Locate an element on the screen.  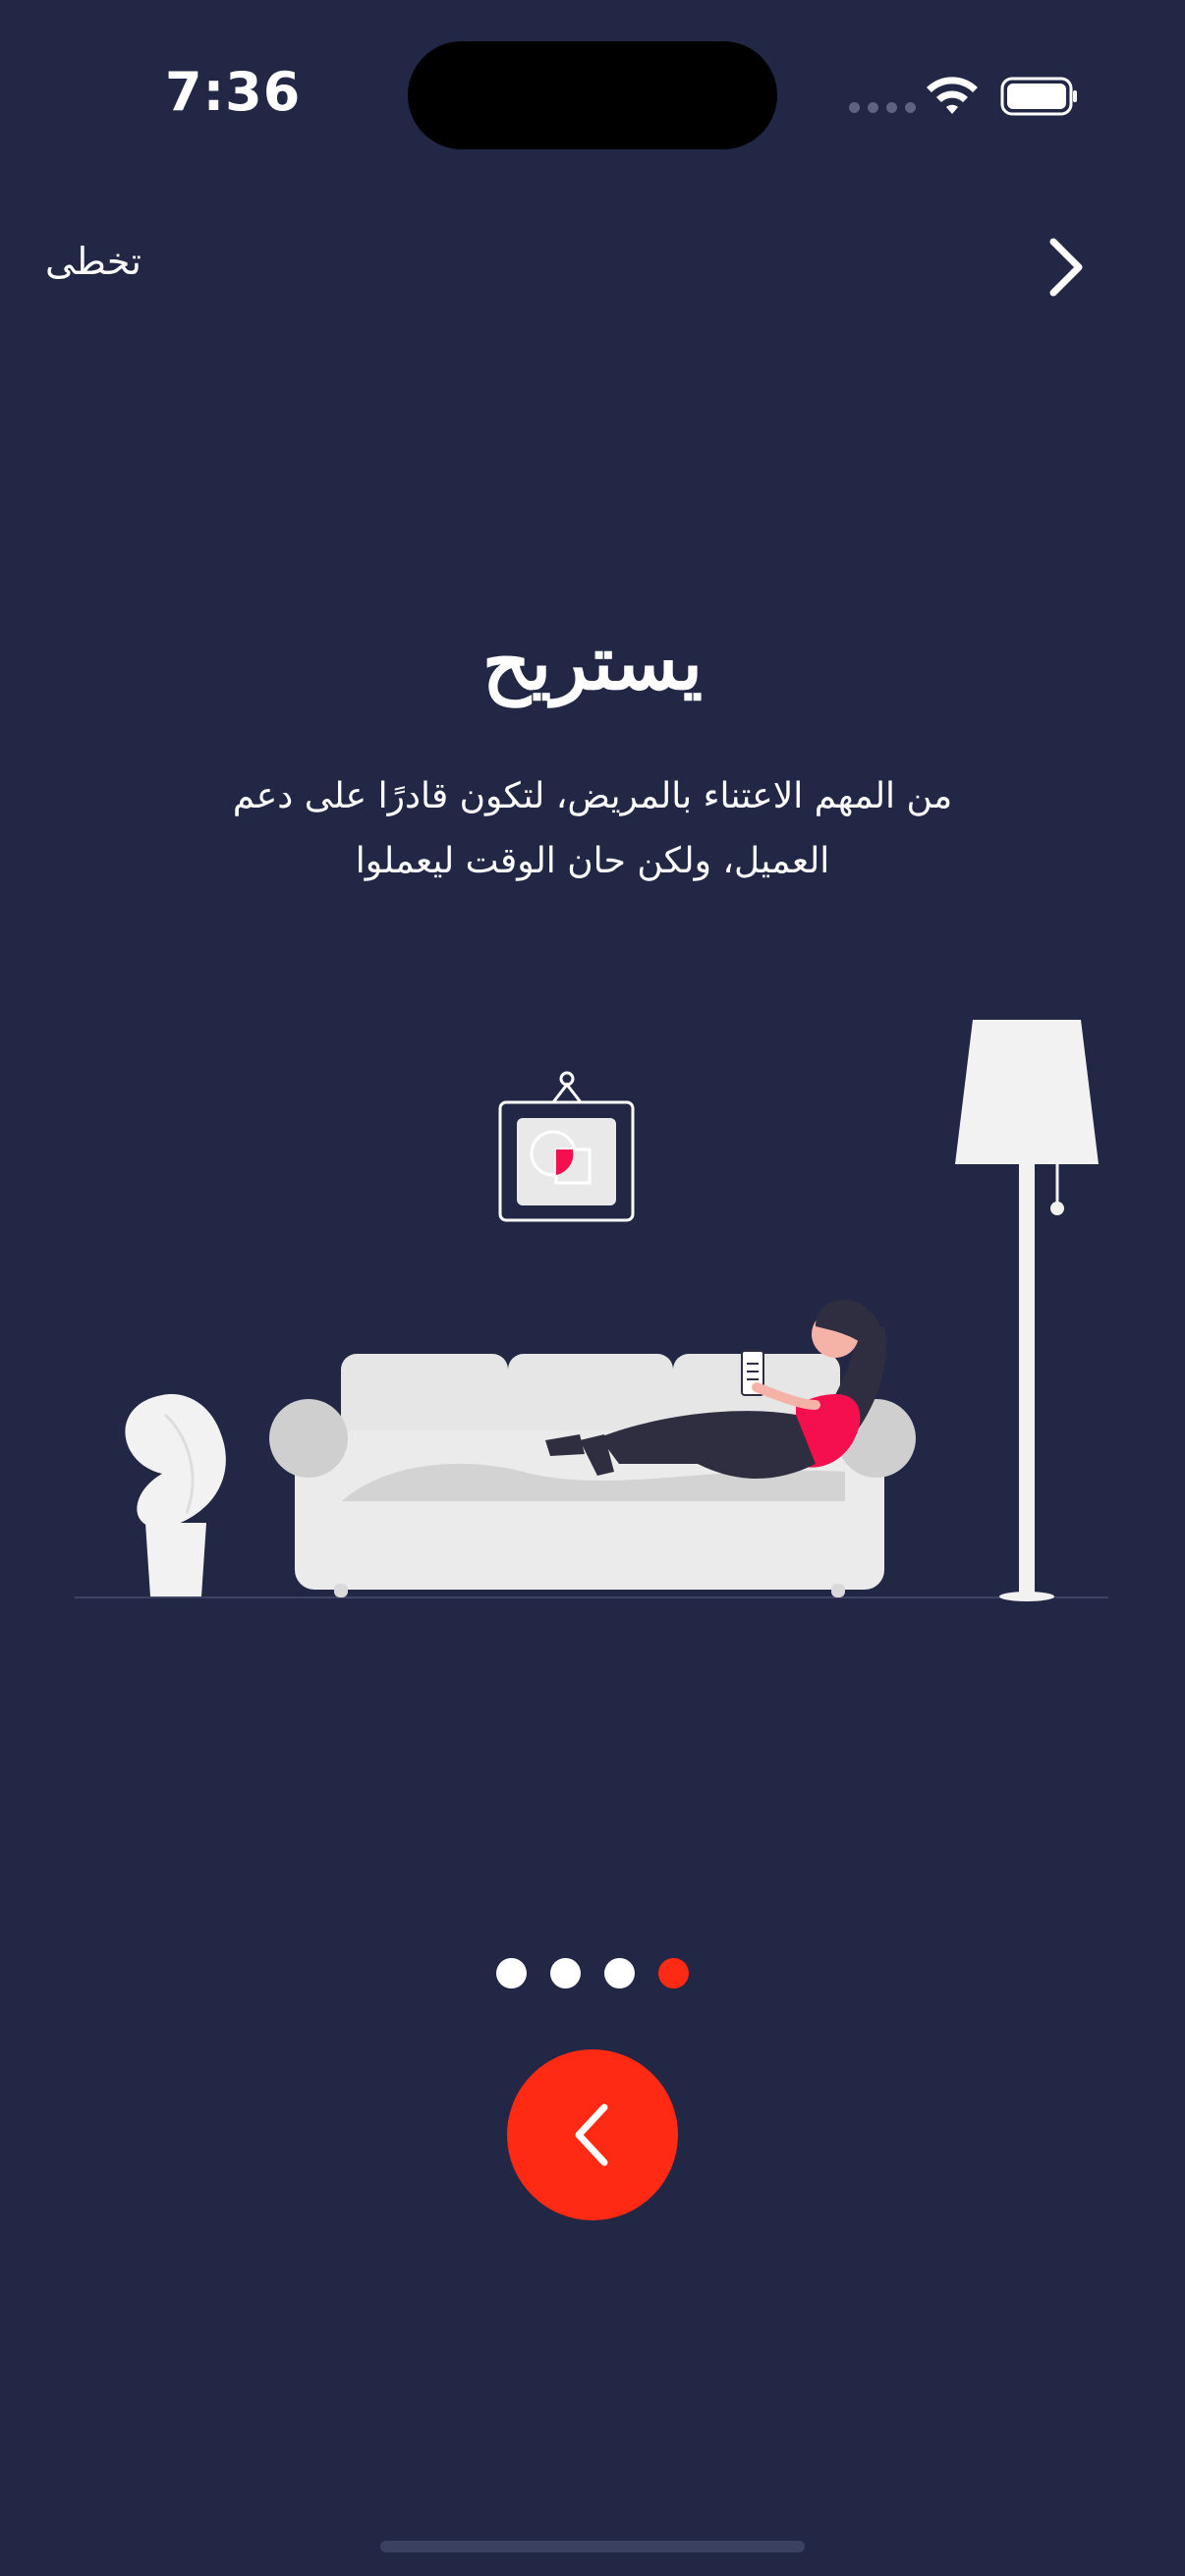
page-dot-4-active is located at coordinates (674, 1973).